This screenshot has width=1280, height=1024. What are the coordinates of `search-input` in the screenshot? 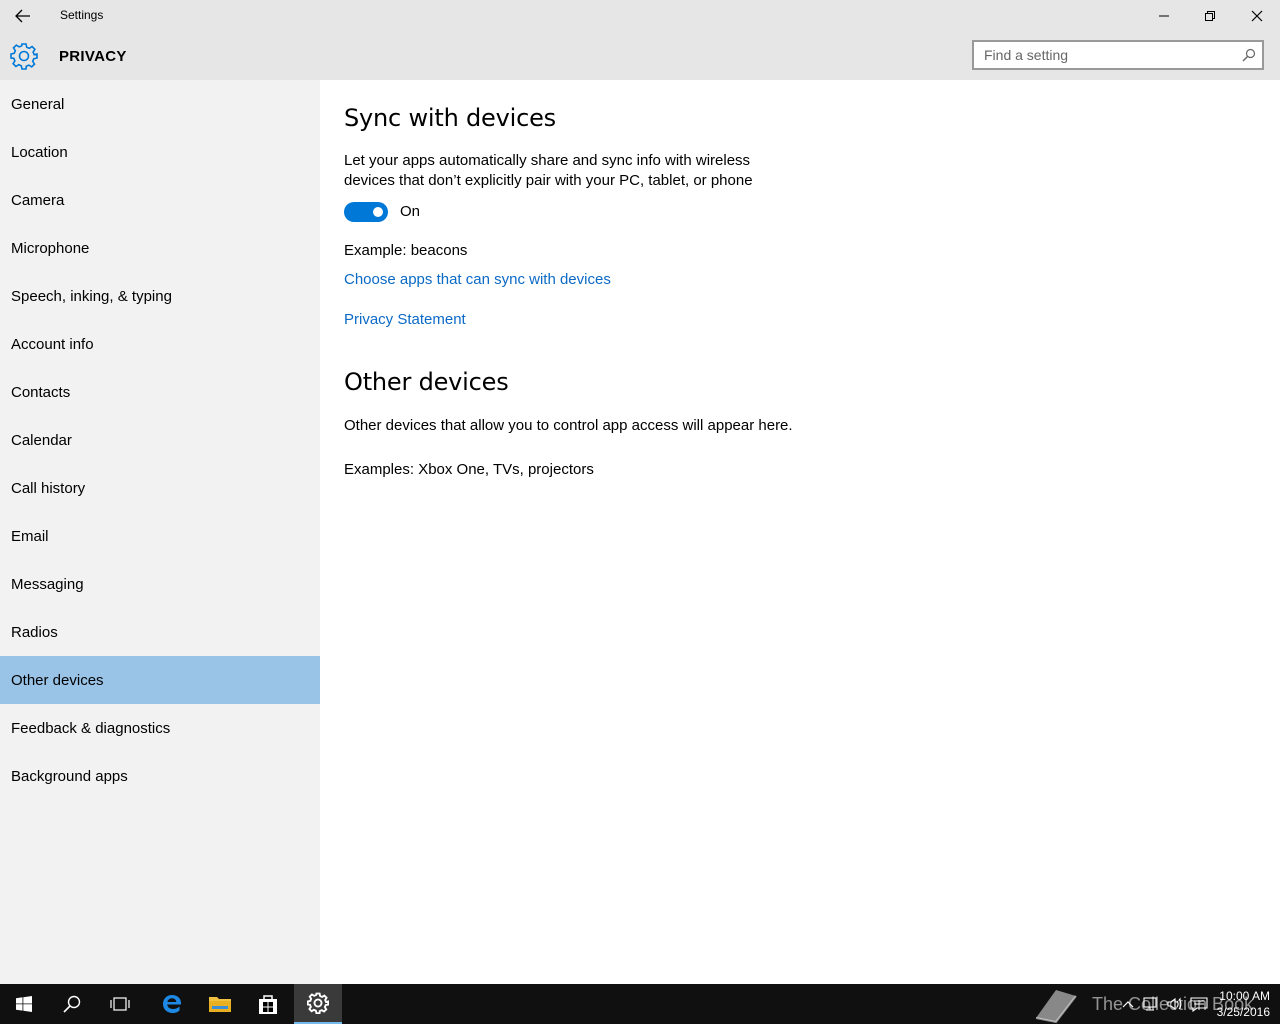 It's located at (1109, 55).